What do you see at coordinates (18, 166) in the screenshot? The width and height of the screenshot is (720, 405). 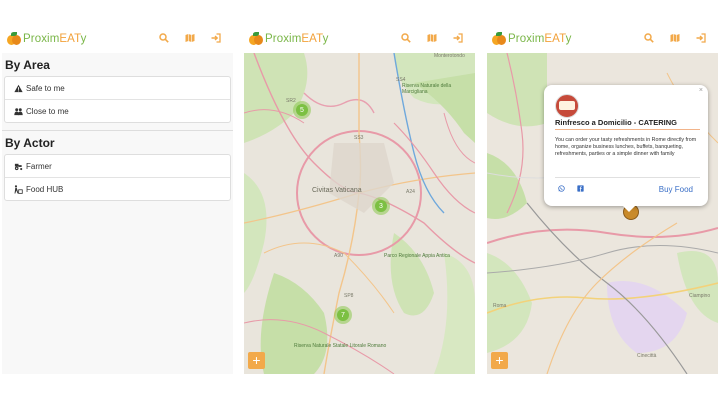 I see `tractor-icon` at bounding box center [18, 166].